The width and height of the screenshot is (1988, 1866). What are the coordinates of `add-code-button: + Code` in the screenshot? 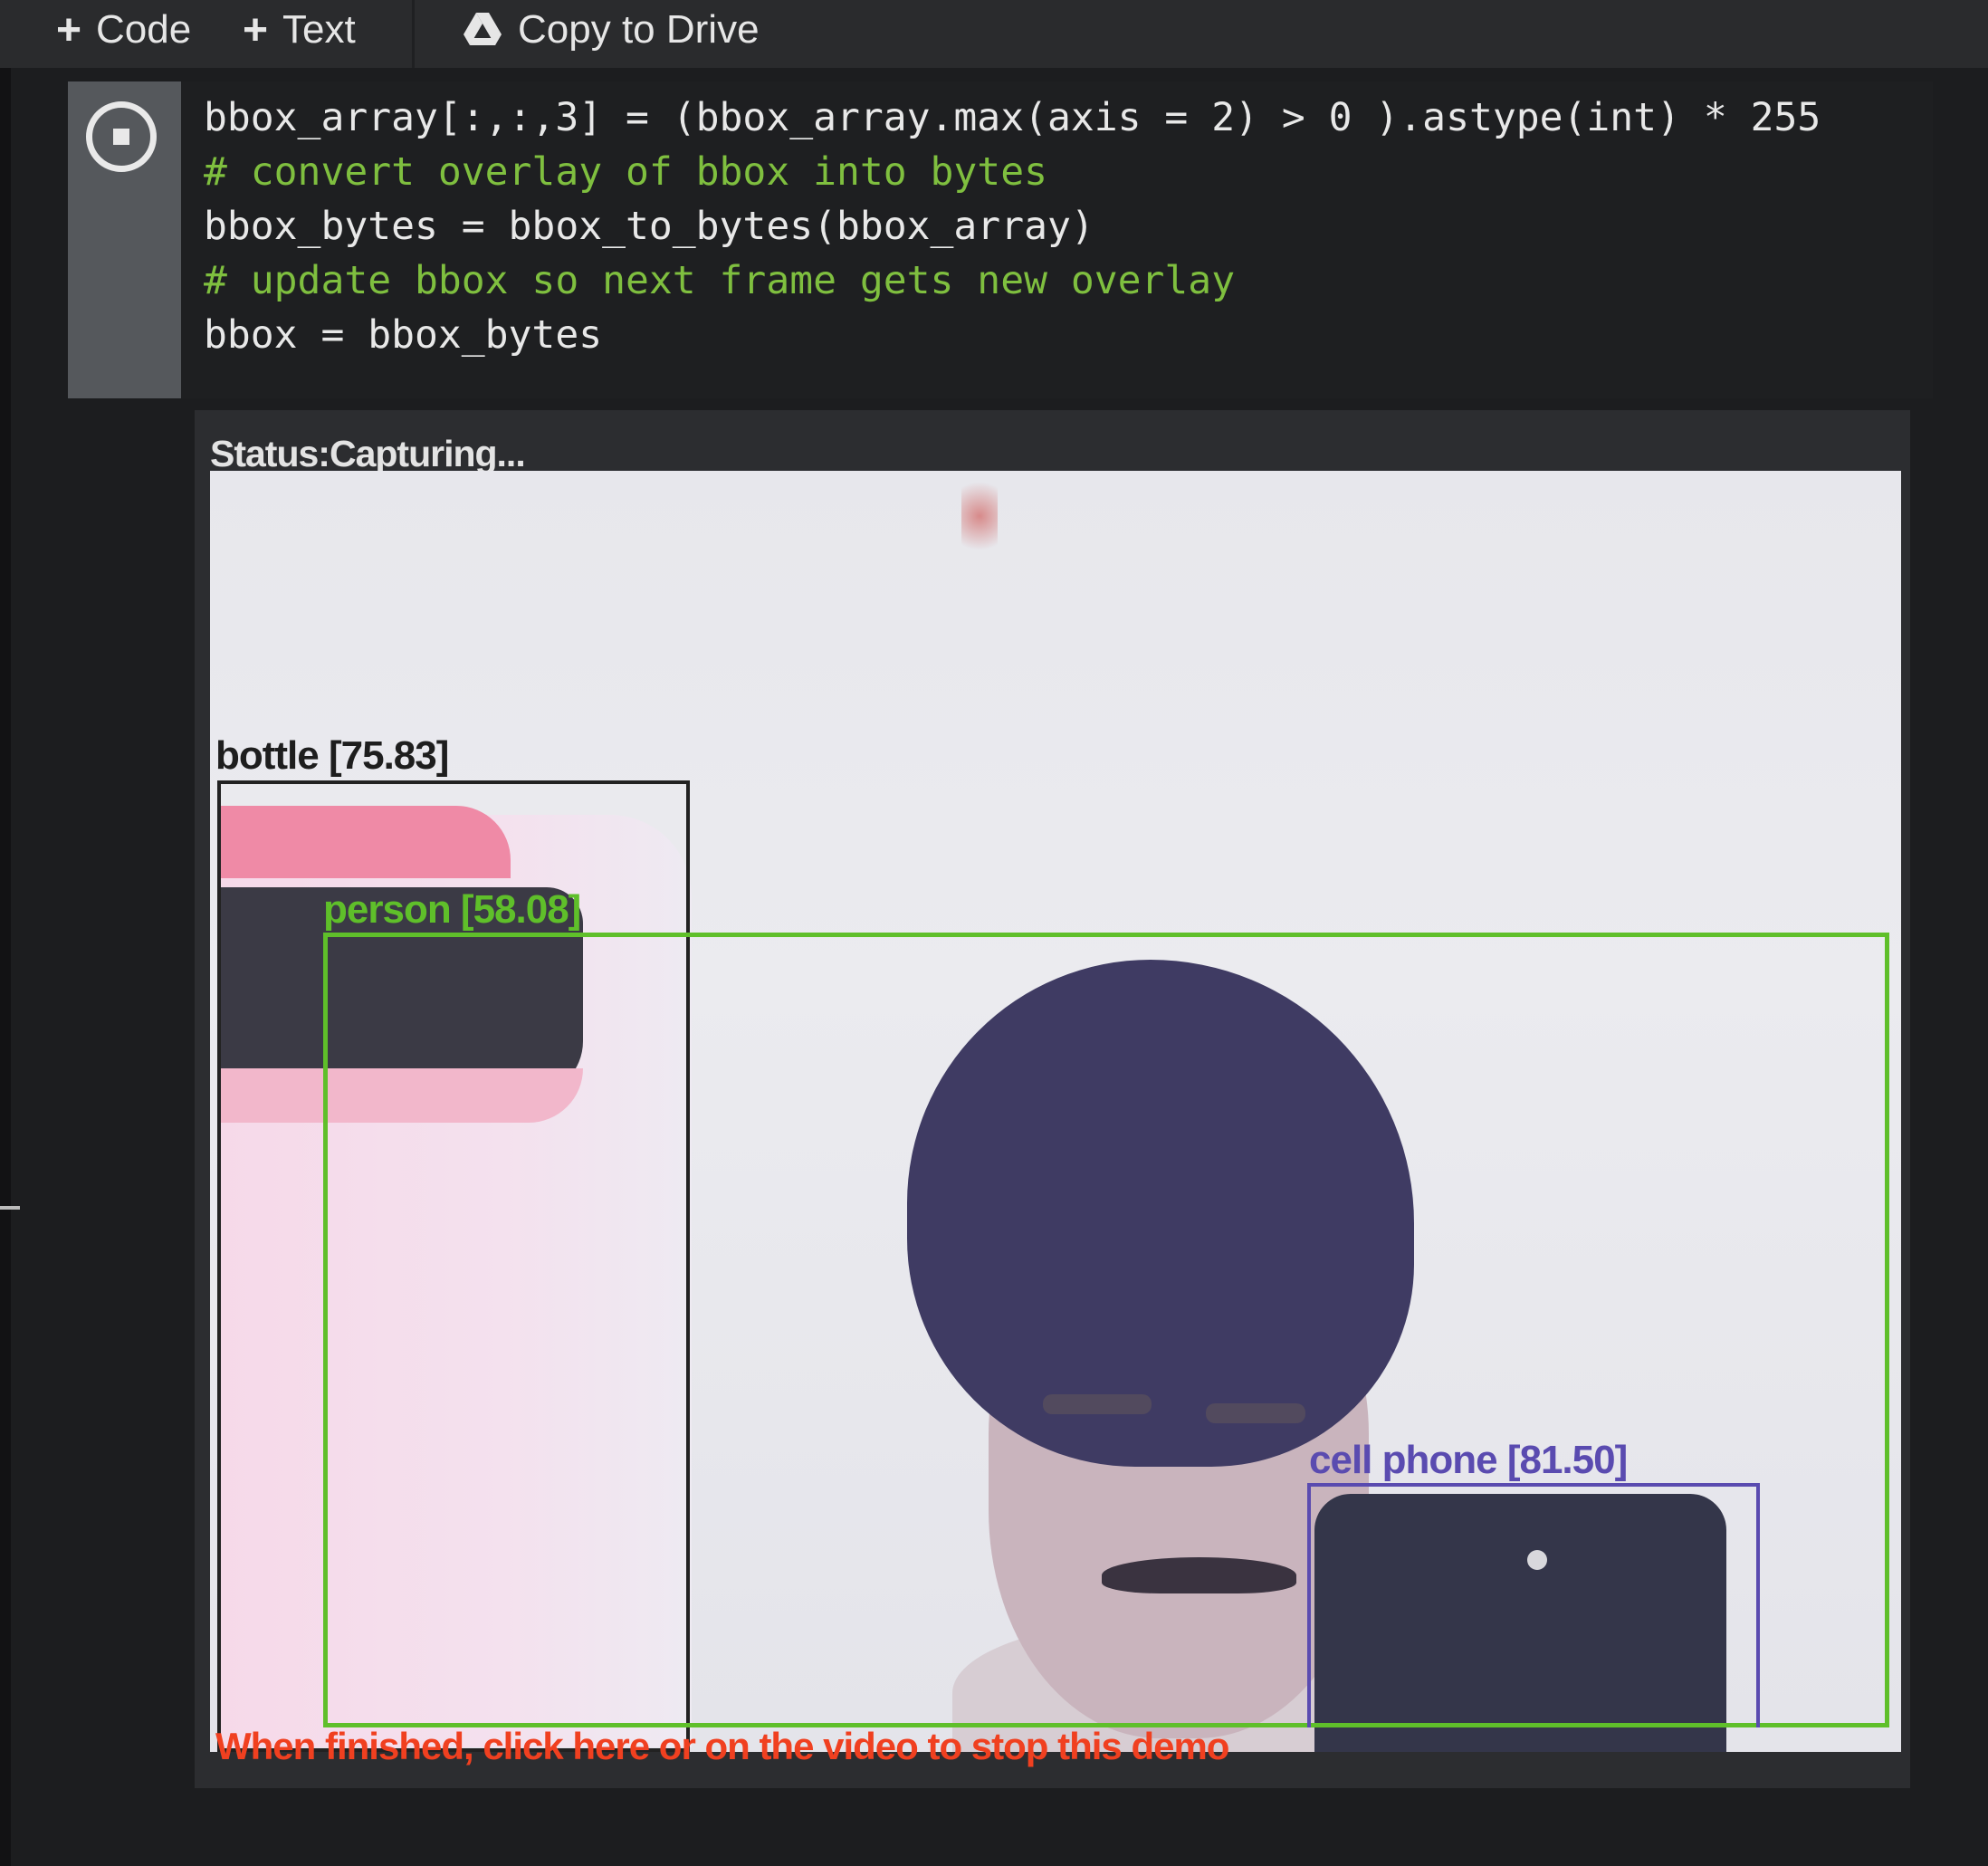 It's located at (123, 30).